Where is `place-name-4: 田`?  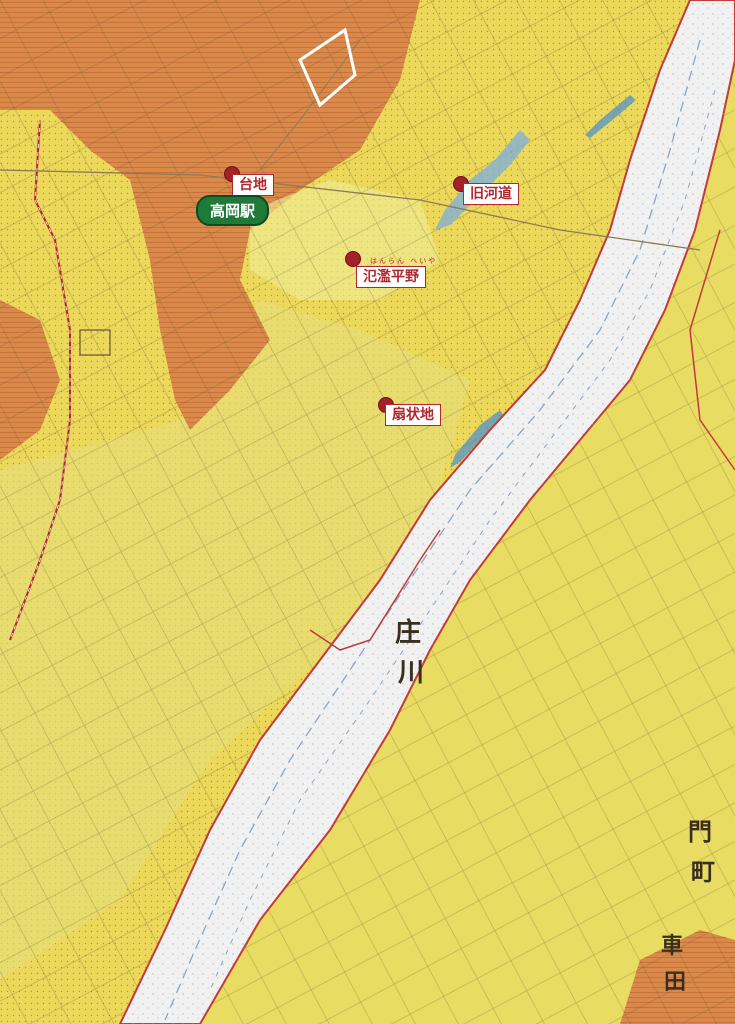 place-name-4: 田 is located at coordinates (675, 982).